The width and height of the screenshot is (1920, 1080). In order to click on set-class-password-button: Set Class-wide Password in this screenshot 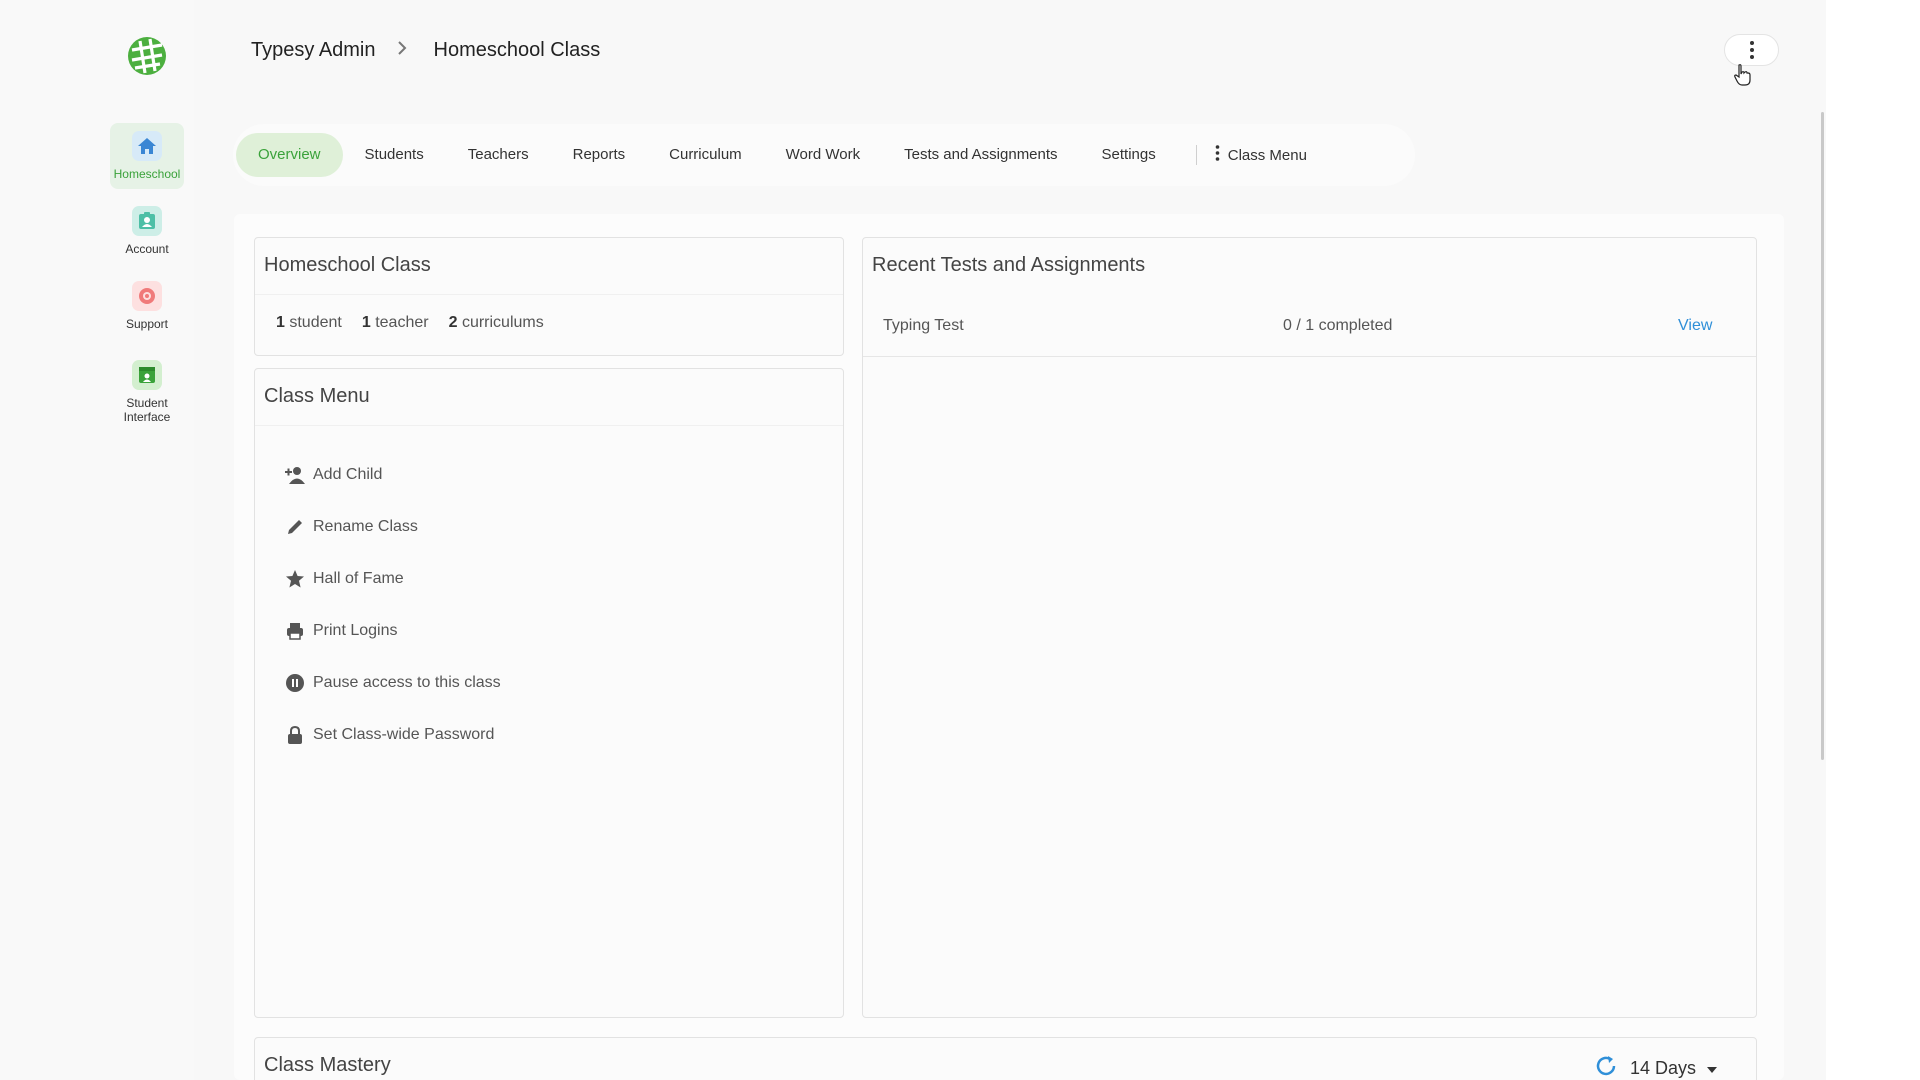, I will do `click(392, 735)`.